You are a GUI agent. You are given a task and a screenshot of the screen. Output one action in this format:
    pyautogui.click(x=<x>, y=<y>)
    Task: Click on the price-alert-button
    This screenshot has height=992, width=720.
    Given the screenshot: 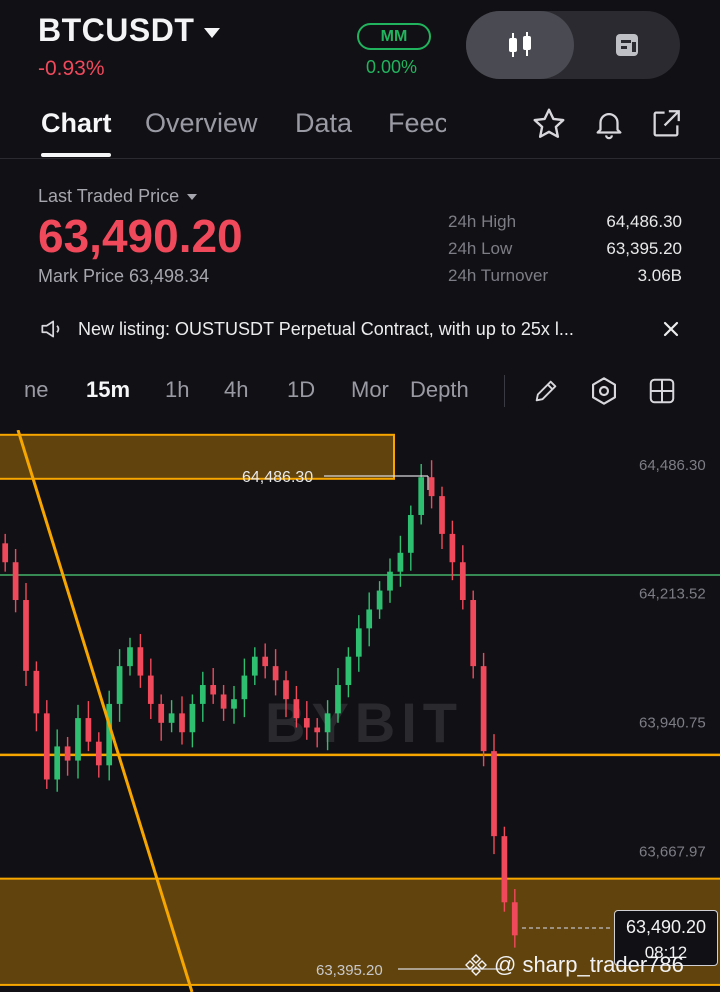 What is the action you would take?
    pyautogui.click(x=609, y=124)
    